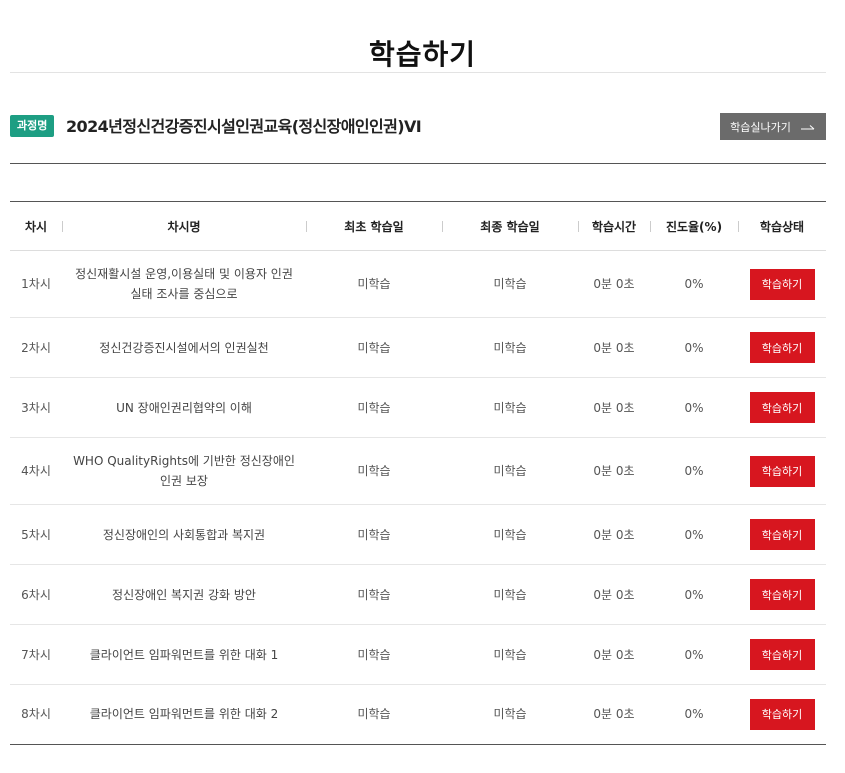  Describe the element at coordinates (36, 714) in the screenshot. I see `session-number: 8차시` at that location.